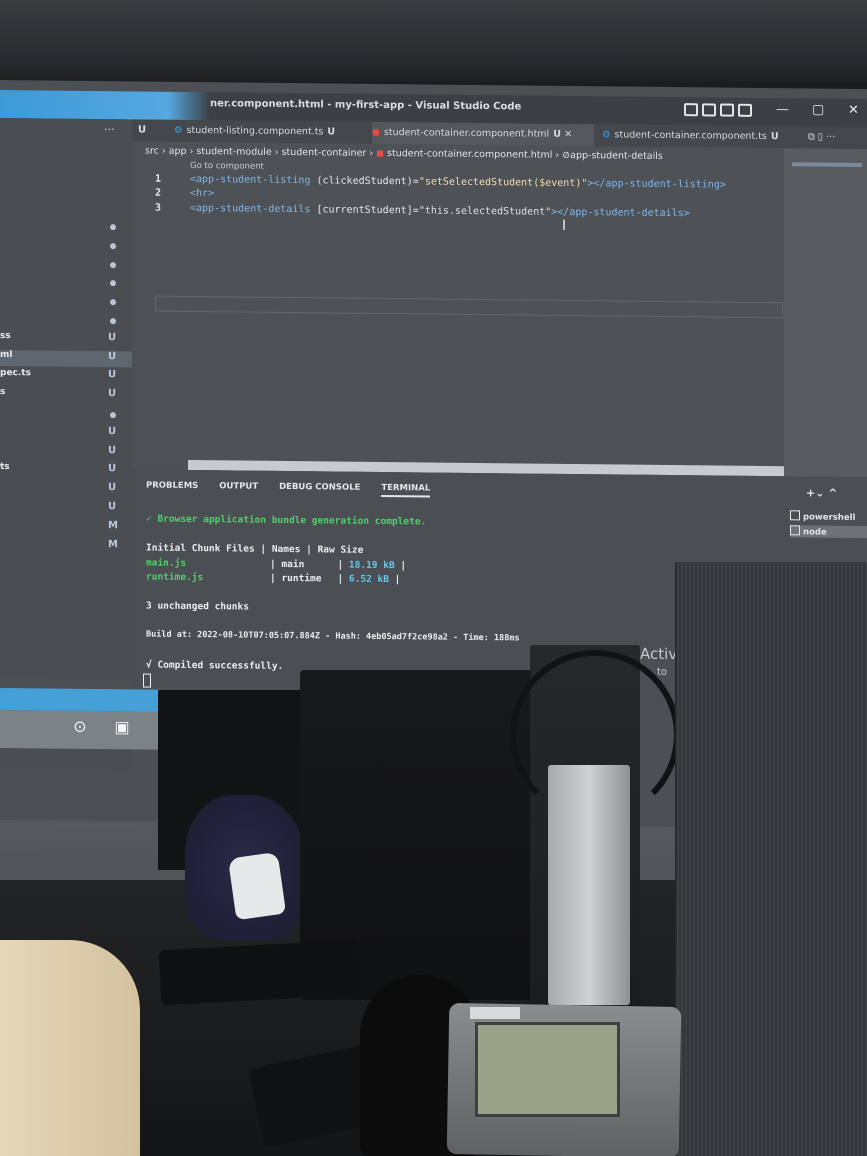 The width and height of the screenshot is (867, 1156). I want to click on terminal-unchanged-chunks: 3 unchanged chunks, so click(197, 606).